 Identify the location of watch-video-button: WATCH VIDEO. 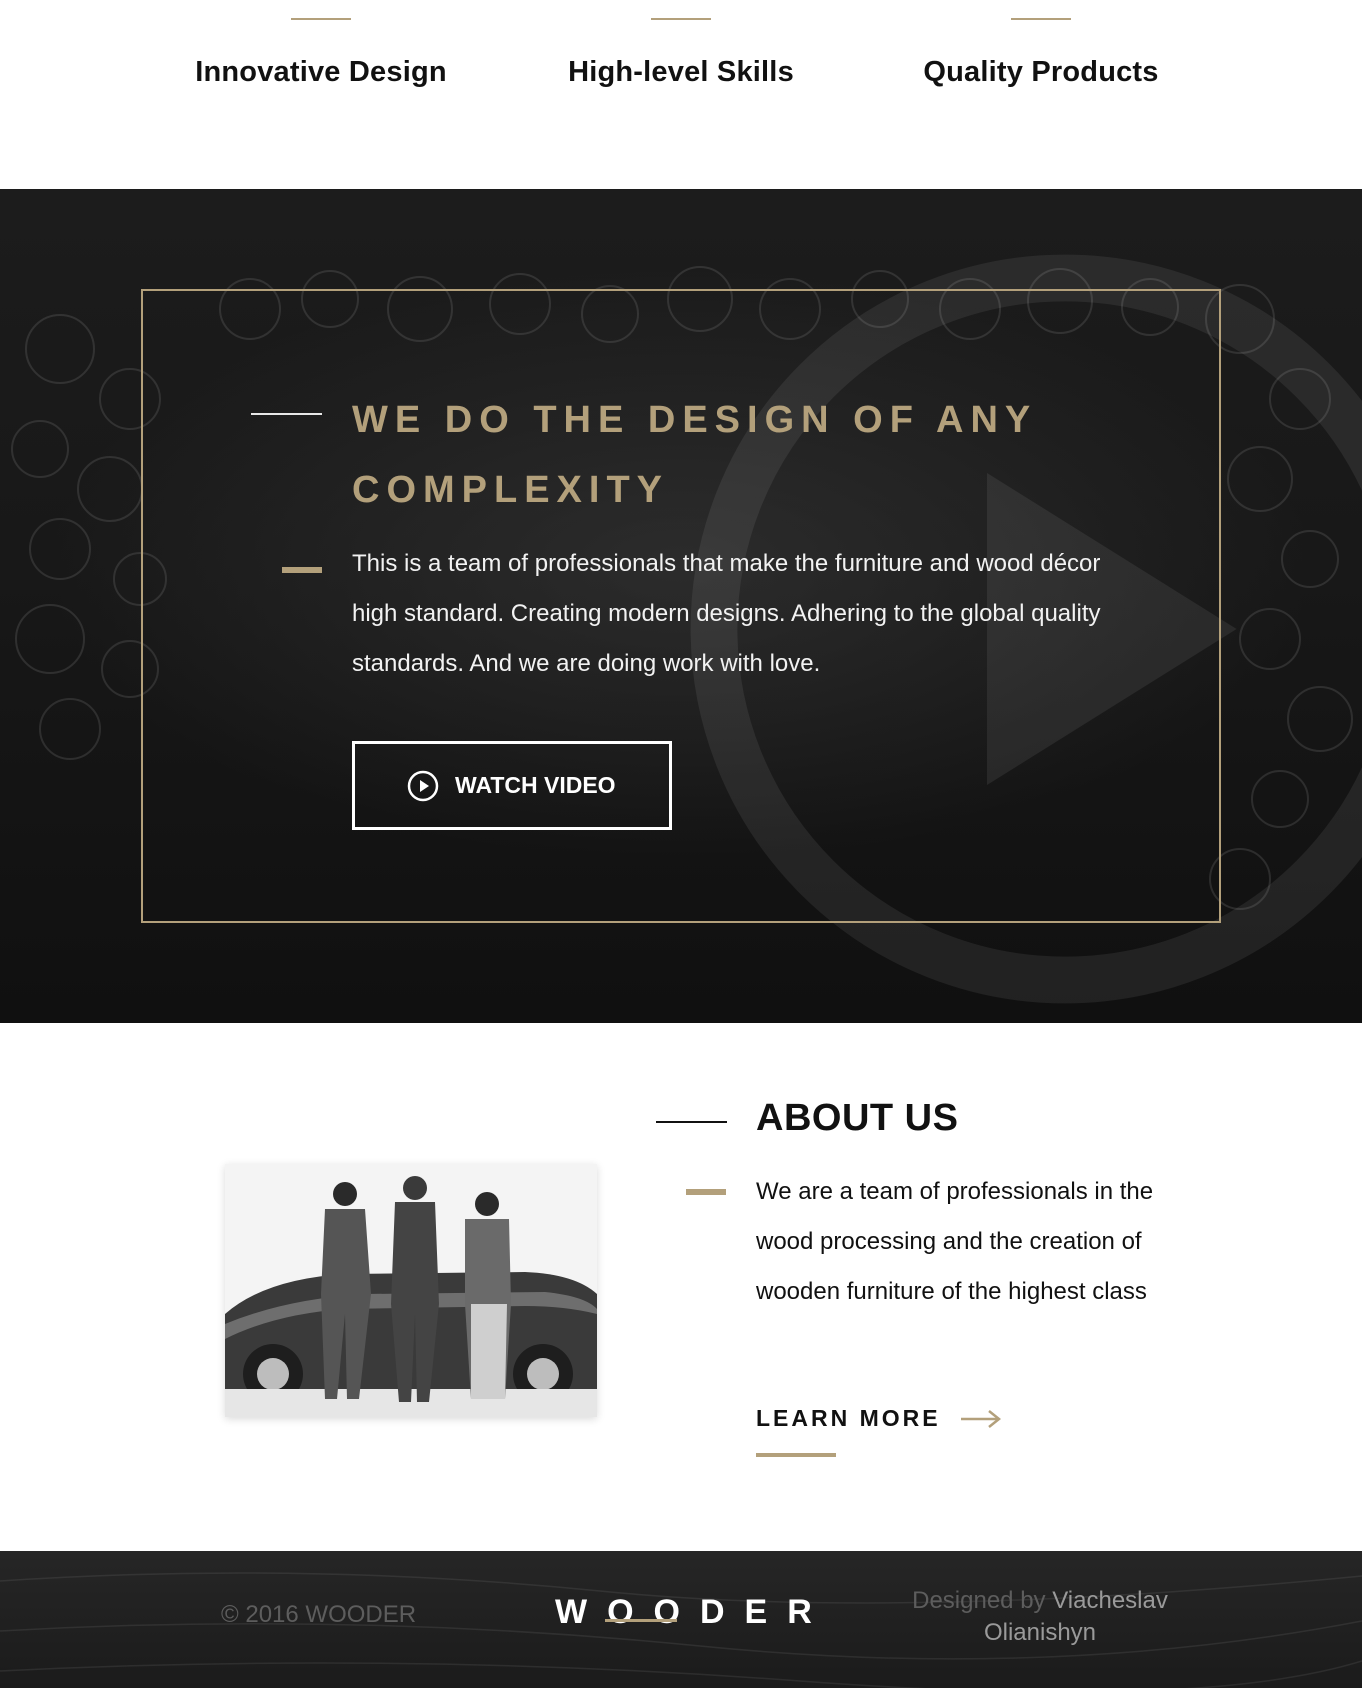
(512, 785).